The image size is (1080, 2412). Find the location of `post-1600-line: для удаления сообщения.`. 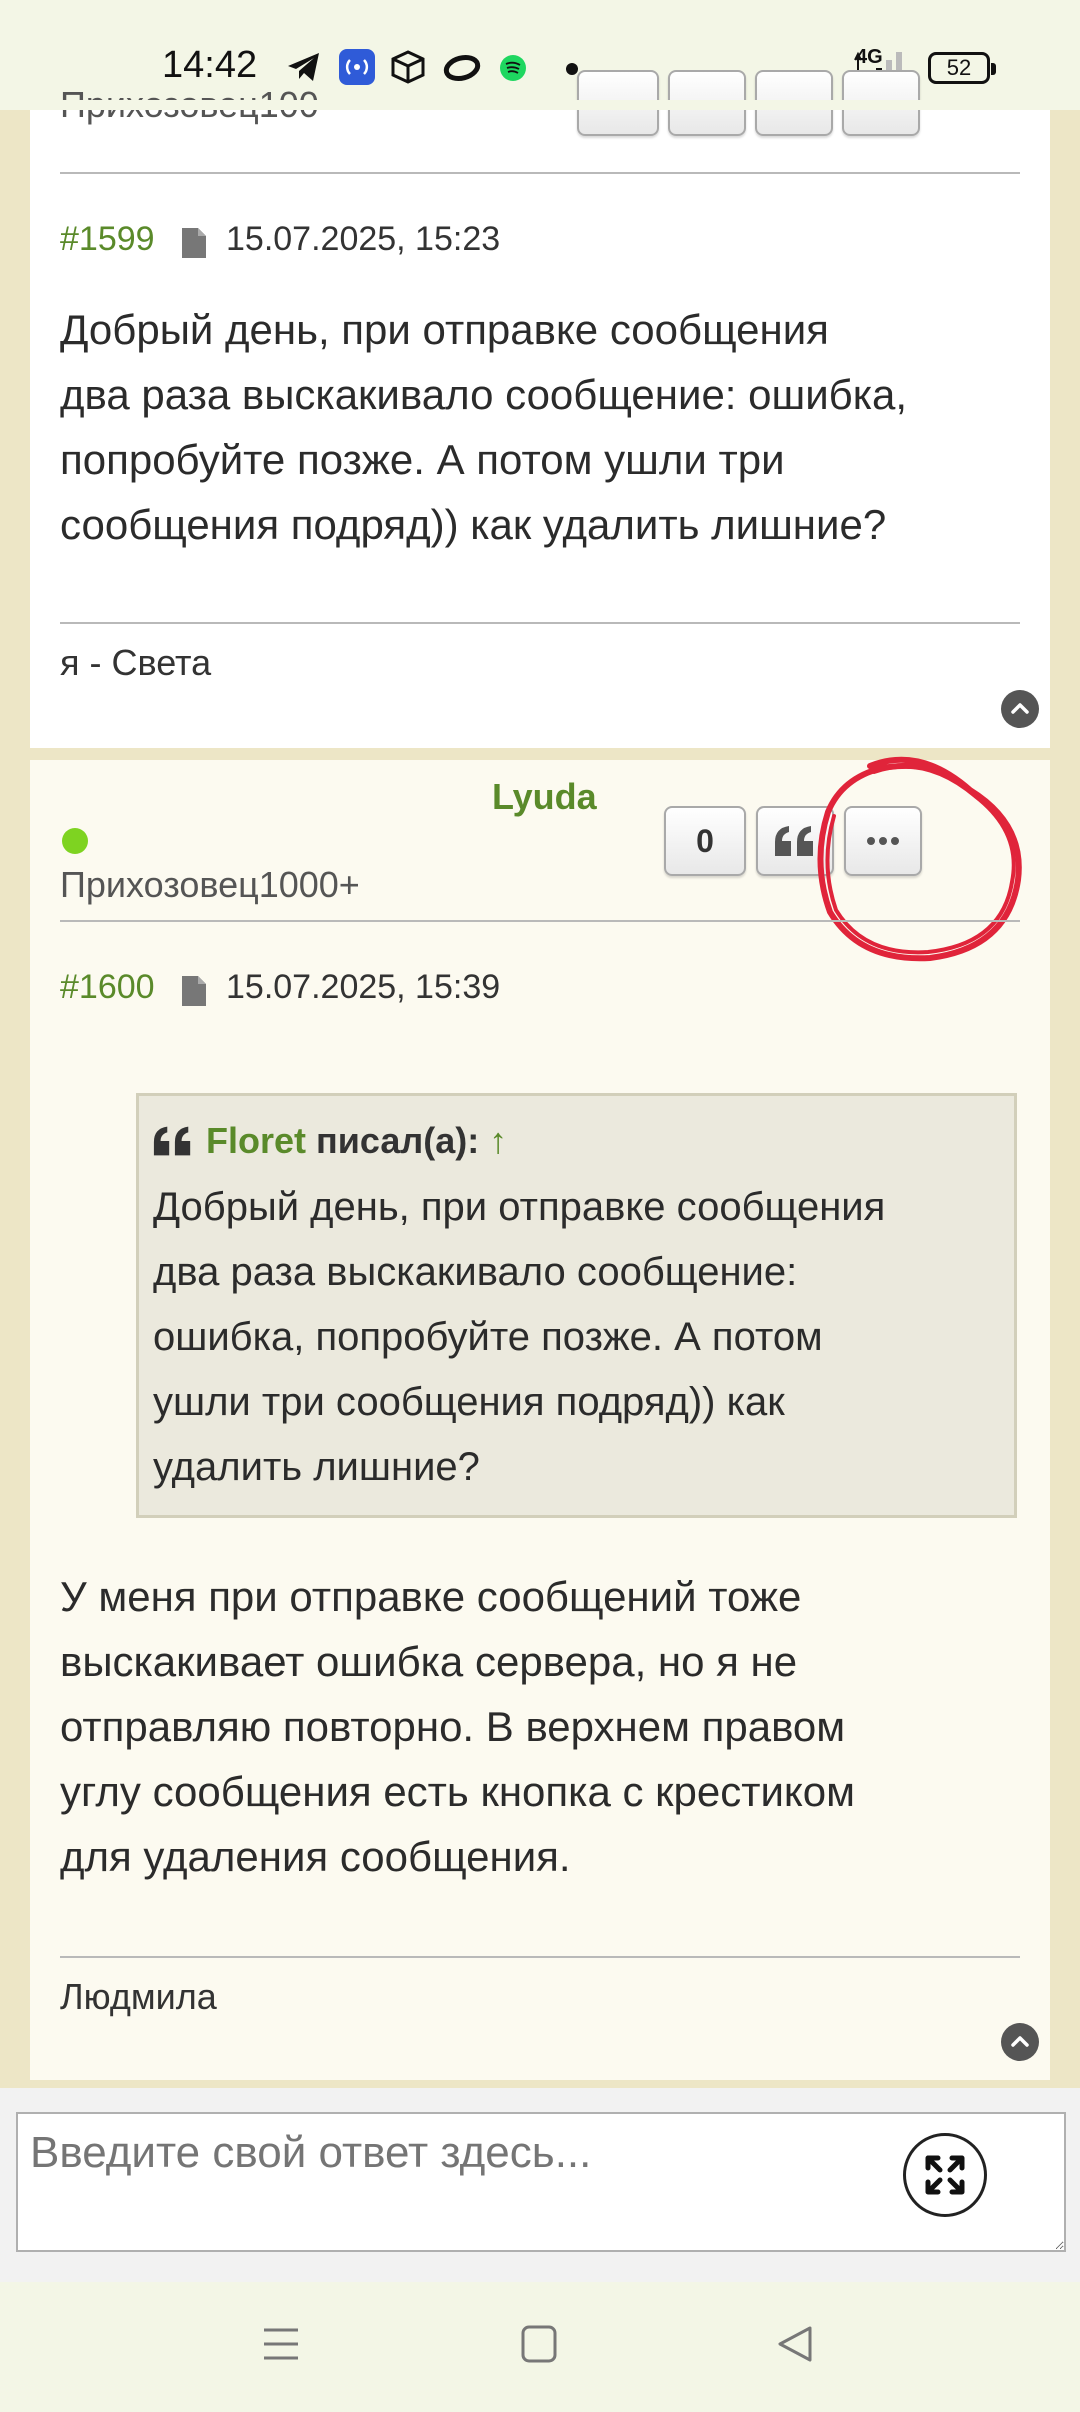

post-1600-line: для удаления сообщения. is located at coordinates (315, 1856).